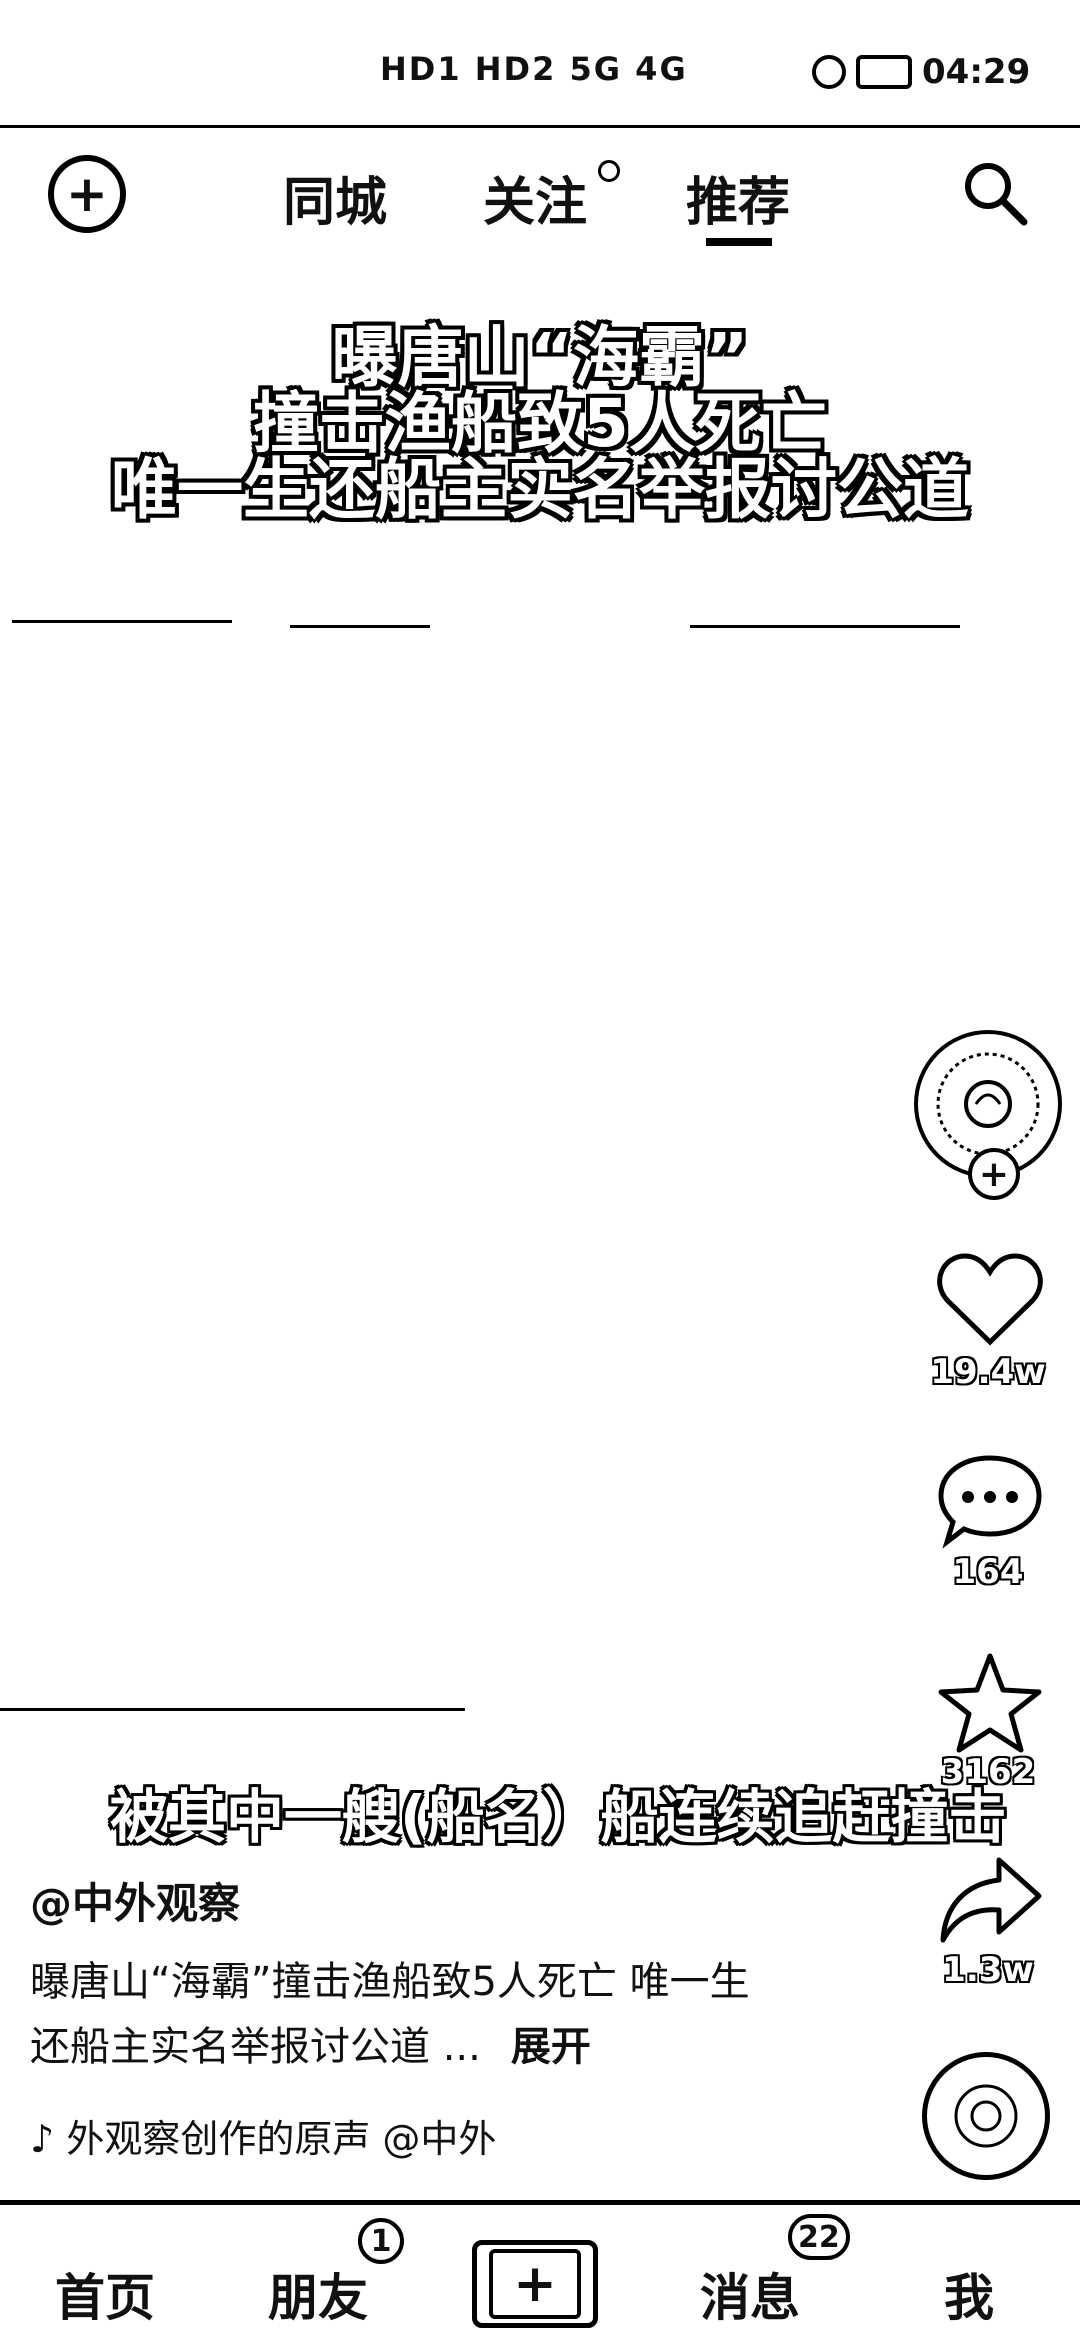 The width and height of the screenshot is (1080, 2330). I want to click on video-headline: 曝唐山“海霸” 撞击渔船致5人死亡 唯一生还船主实名举报讨公道, so click(540, 424).